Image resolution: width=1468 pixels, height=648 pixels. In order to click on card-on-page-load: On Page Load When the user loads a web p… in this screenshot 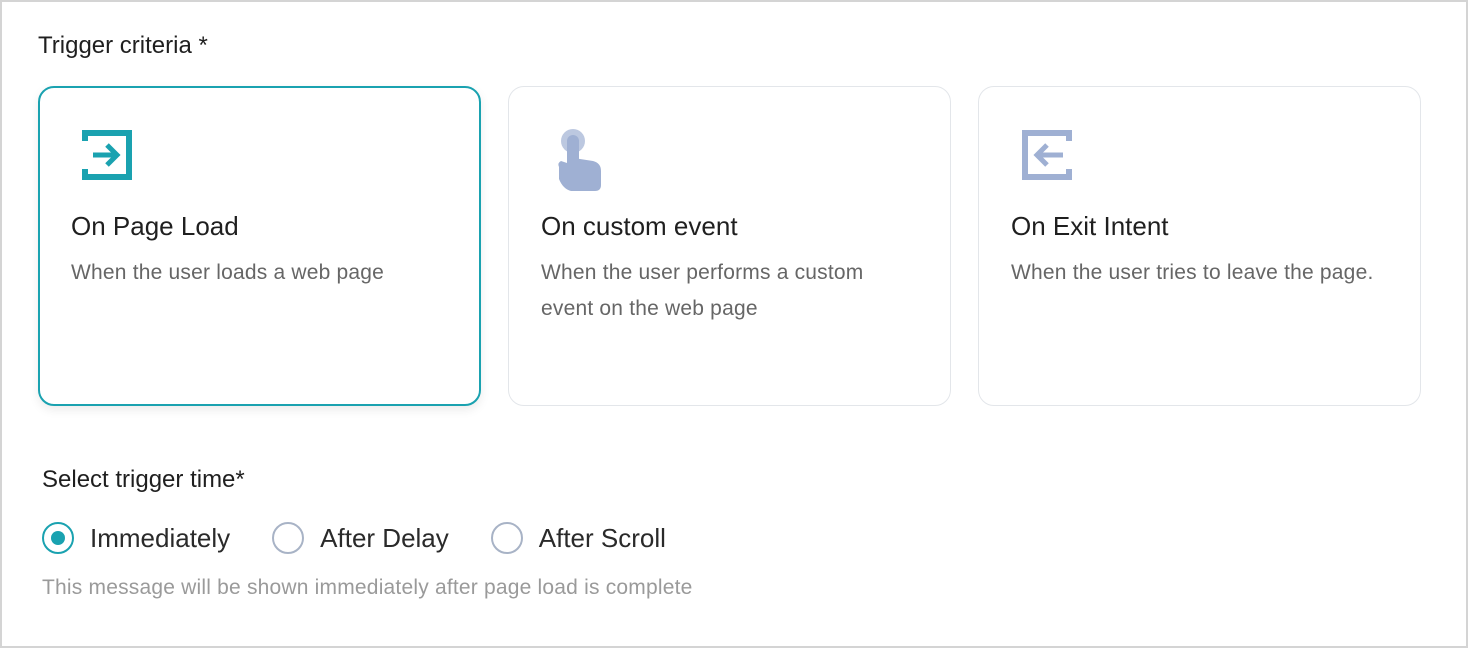, I will do `click(259, 246)`.